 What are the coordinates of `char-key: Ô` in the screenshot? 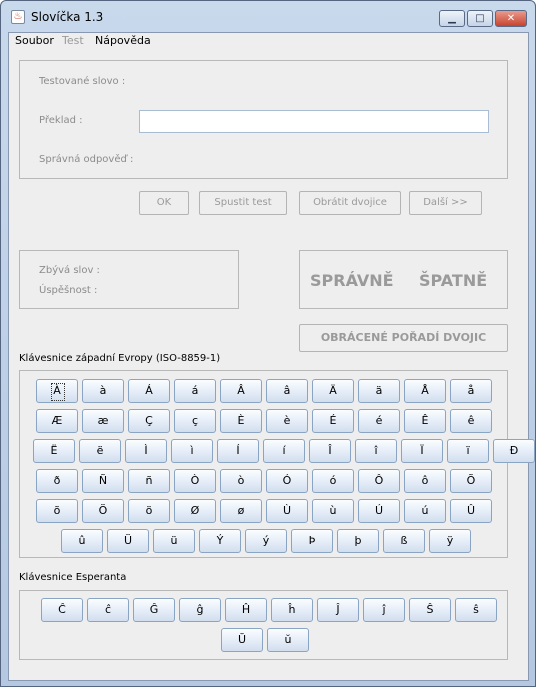 It's located at (379, 481).